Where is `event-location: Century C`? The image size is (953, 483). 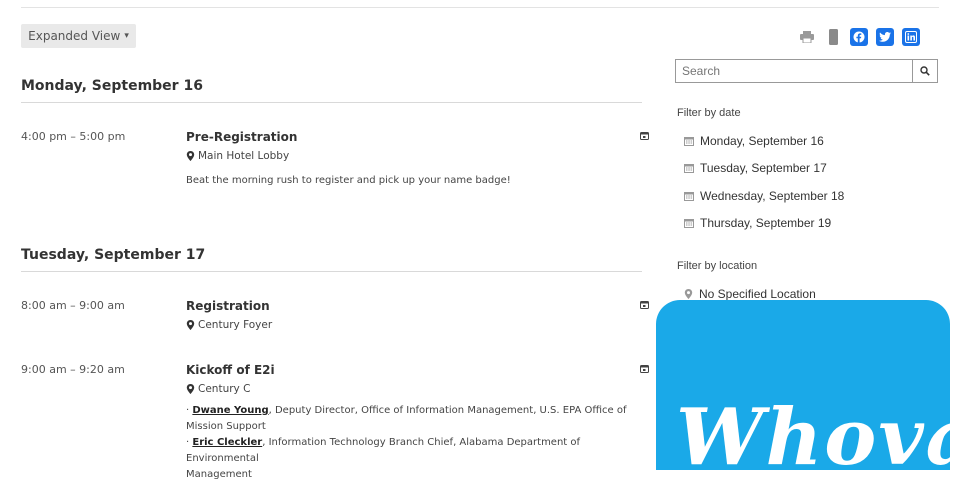 event-location: Century C is located at coordinates (218, 389).